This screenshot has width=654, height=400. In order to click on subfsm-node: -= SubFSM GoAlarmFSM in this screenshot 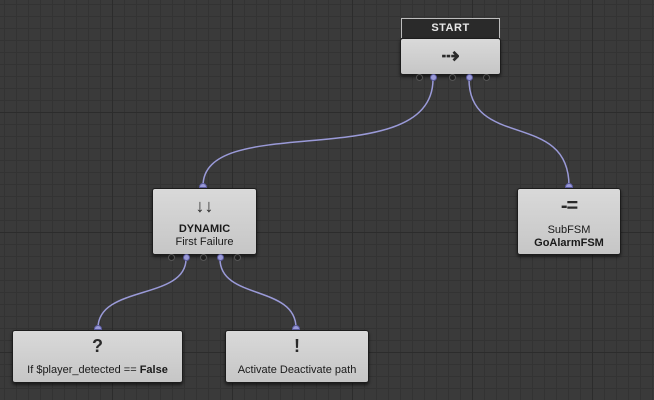, I will do `click(569, 221)`.